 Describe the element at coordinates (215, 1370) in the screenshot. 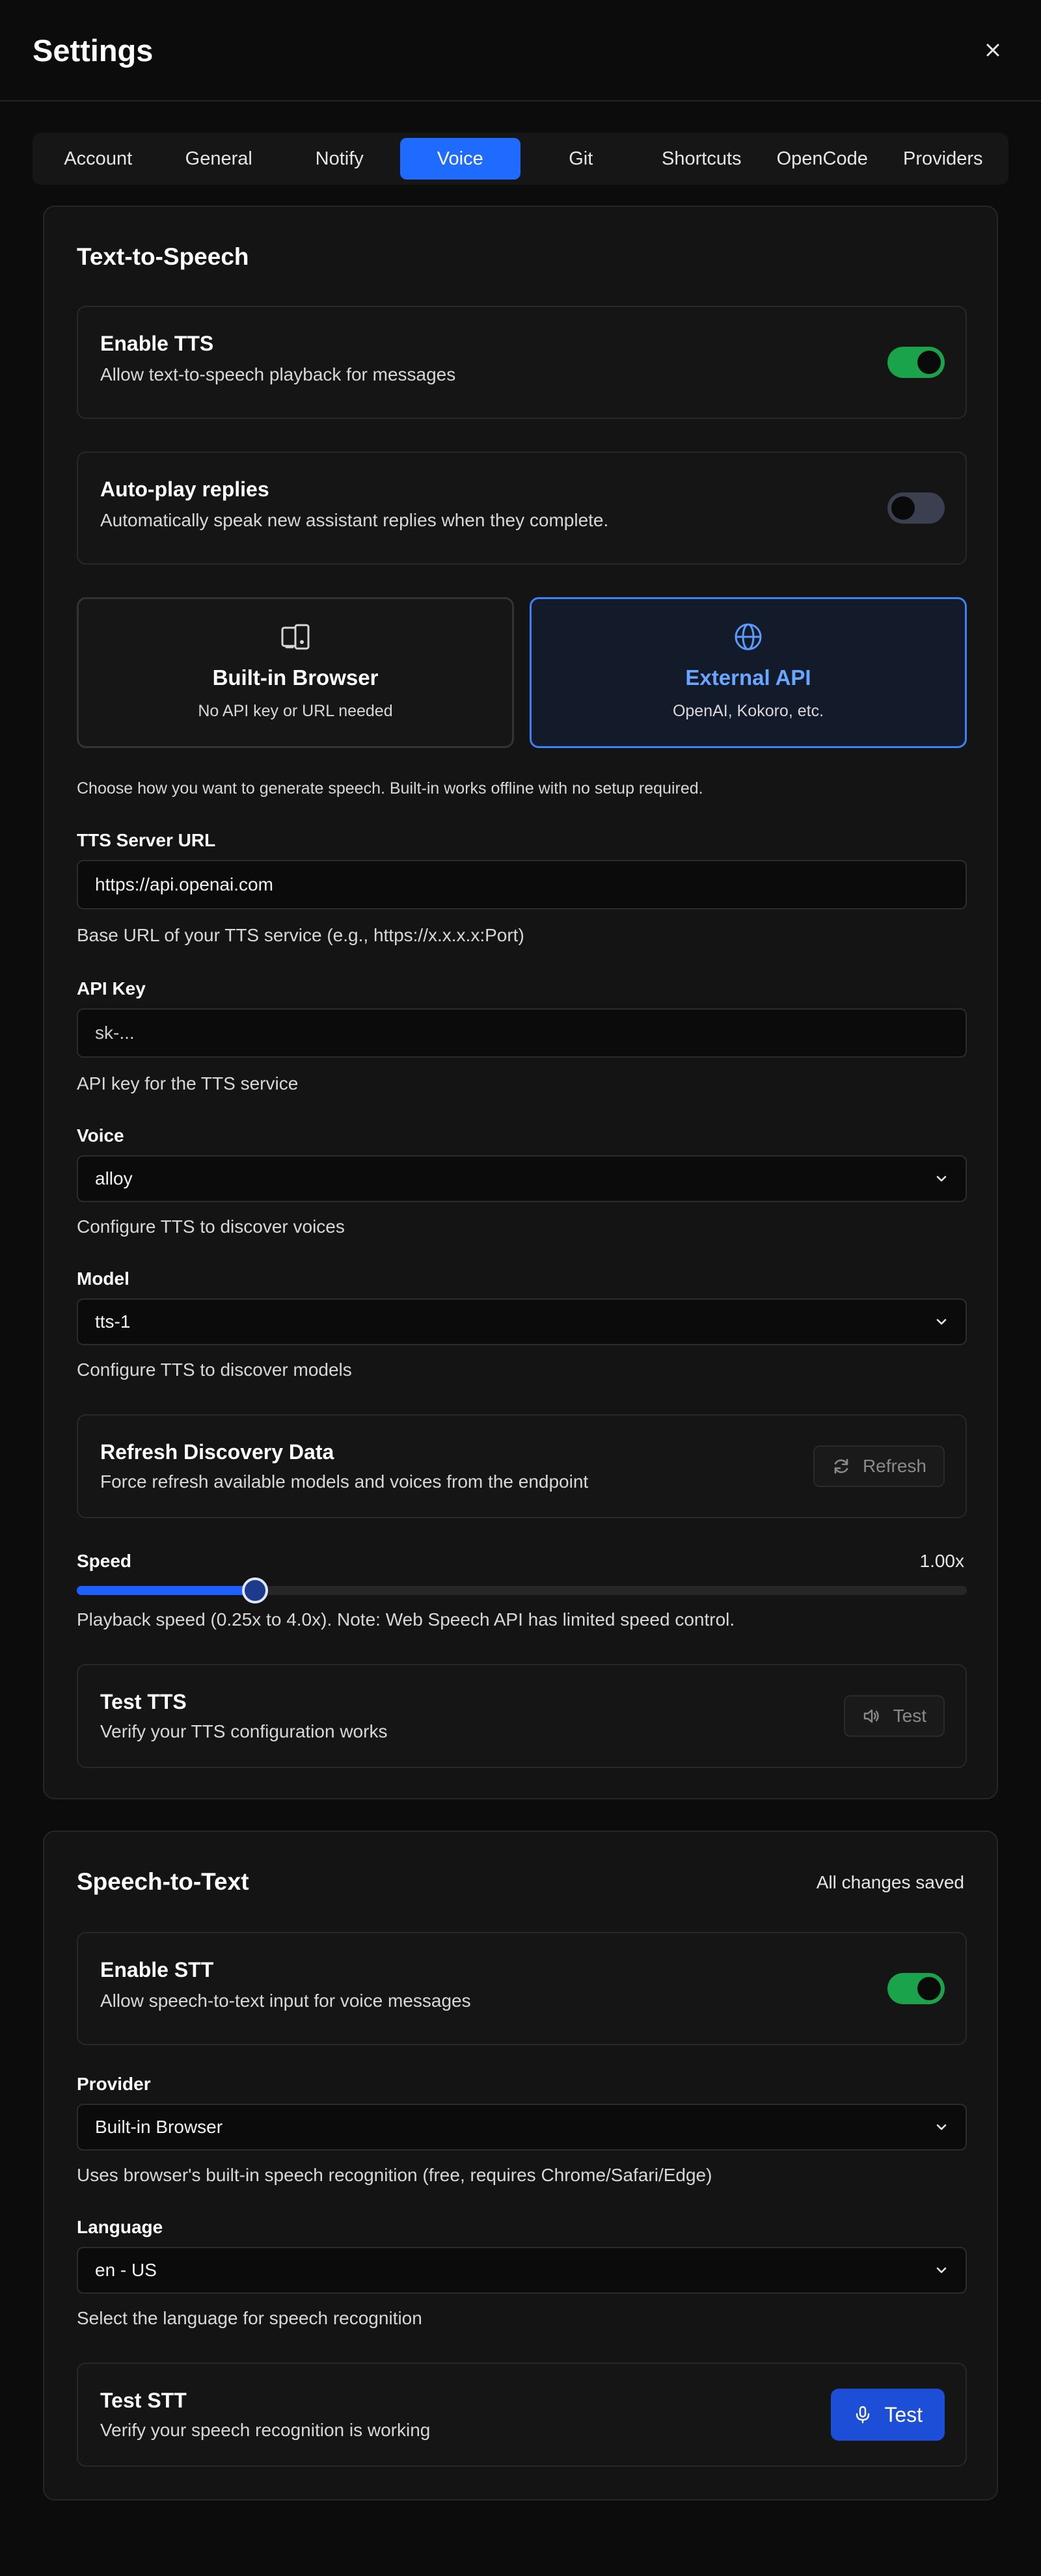

I see `model-help: Configure TTS to discover models` at that location.